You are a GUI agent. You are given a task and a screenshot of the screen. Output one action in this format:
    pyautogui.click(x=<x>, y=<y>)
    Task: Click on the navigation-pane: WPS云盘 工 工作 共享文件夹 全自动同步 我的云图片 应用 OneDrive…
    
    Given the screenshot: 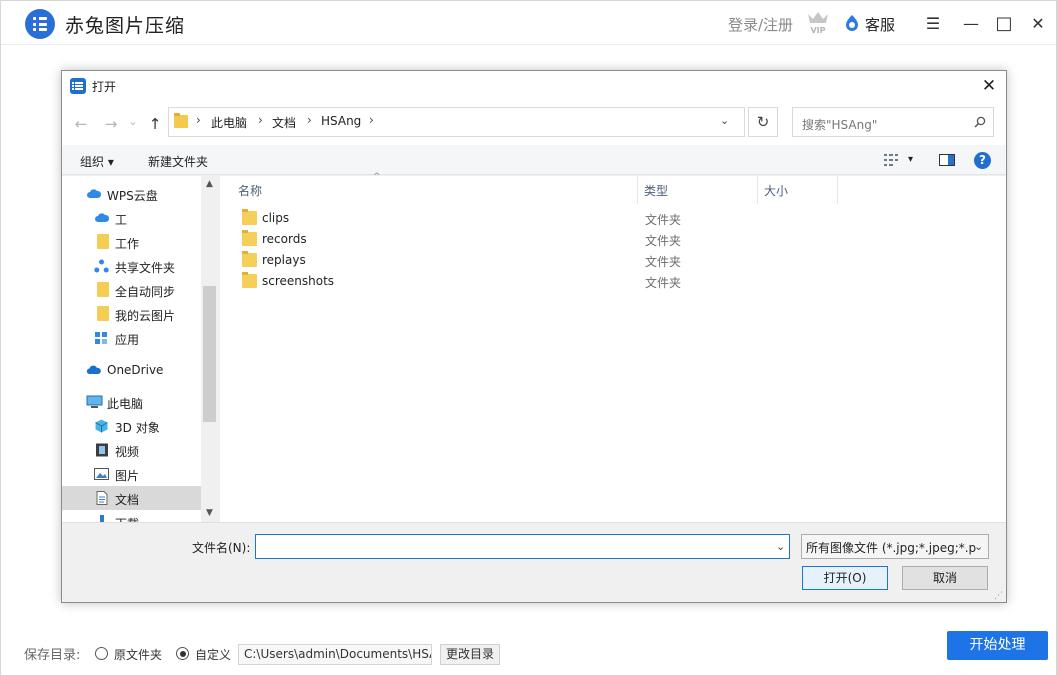 What is the action you would take?
    pyautogui.click(x=140, y=349)
    